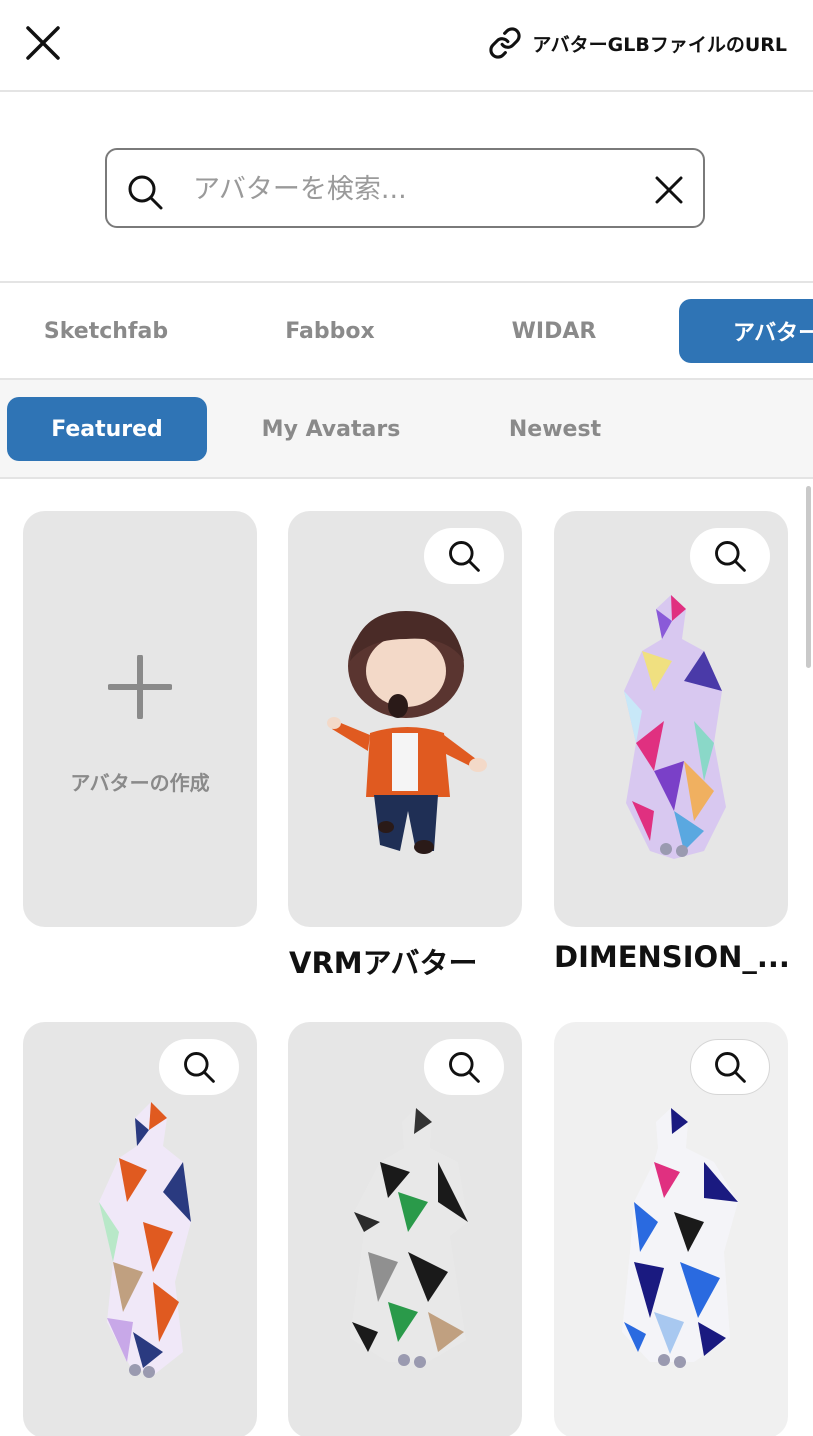 The width and height of the screenshot is (813, 1436). What do you see at coordinates (140, 783) in the screenshot?
I see `create-avatar-label: アバターの作成` at bounding box center [140, 783].